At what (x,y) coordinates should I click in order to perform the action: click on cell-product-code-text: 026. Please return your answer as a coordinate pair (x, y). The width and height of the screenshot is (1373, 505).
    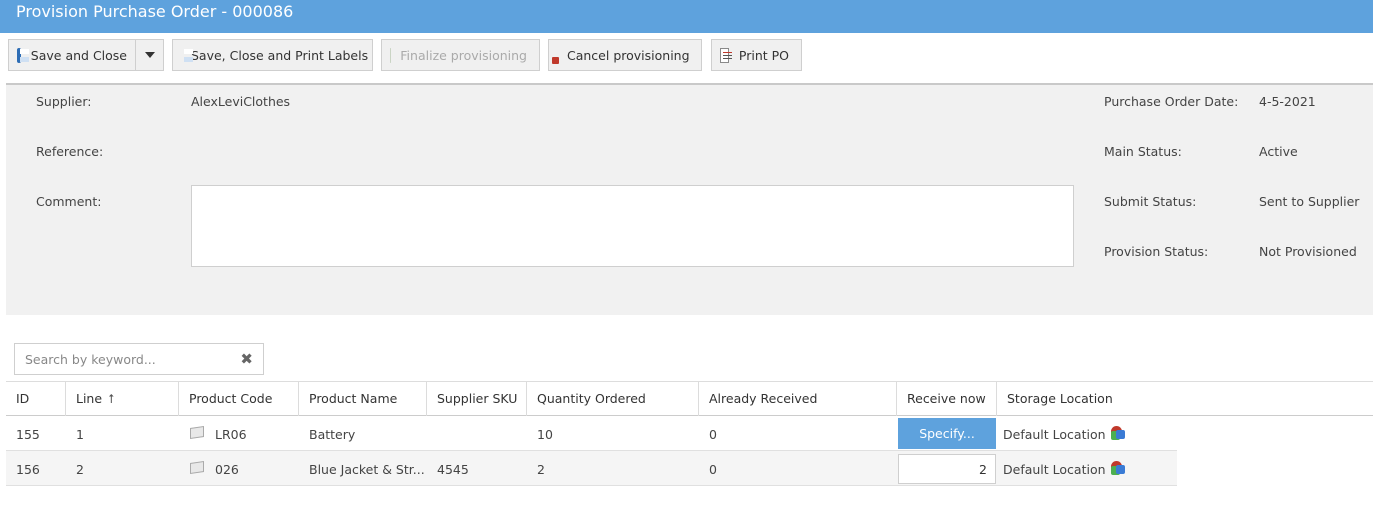
    Looking at the image, I should click on (227, 469).